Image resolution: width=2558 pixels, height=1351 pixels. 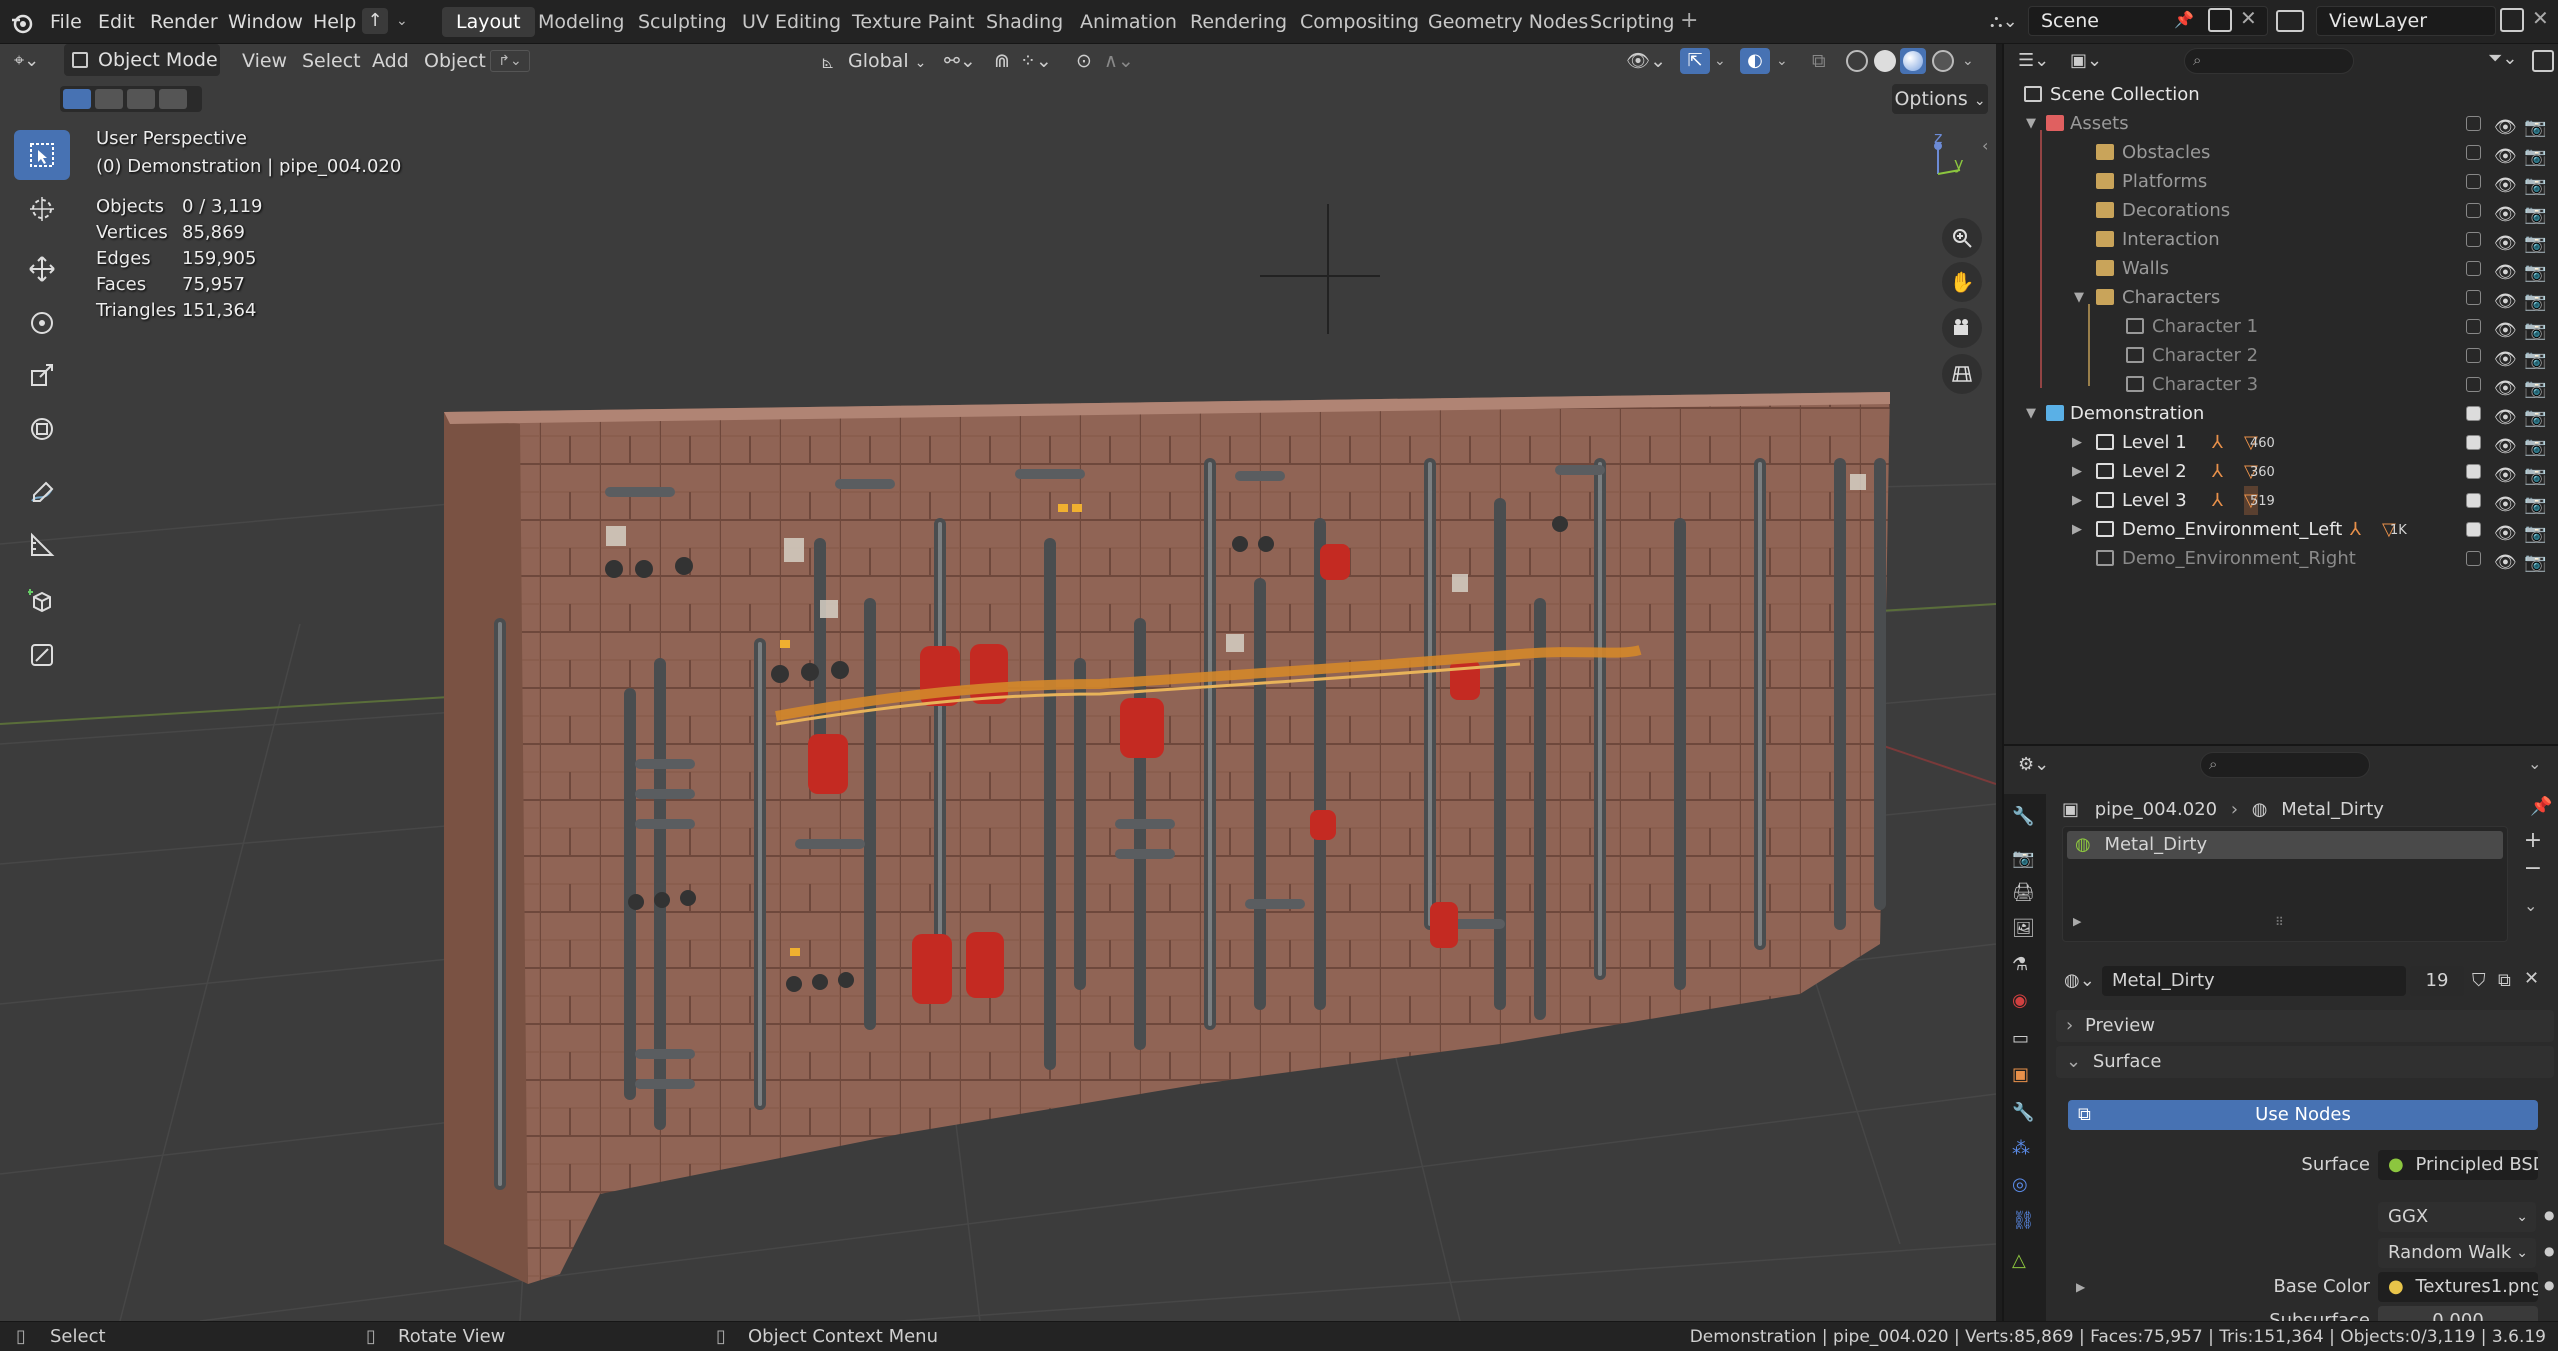 What do you see at coordinates (2290, 21) in the screenshot?
I see `view-layer-icon` at bounding box center [2290, 21].